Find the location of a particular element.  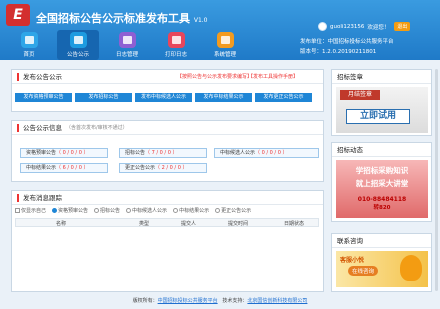

manual-link: 【发布工具操作手册】 is located at coordinates (273, 76).